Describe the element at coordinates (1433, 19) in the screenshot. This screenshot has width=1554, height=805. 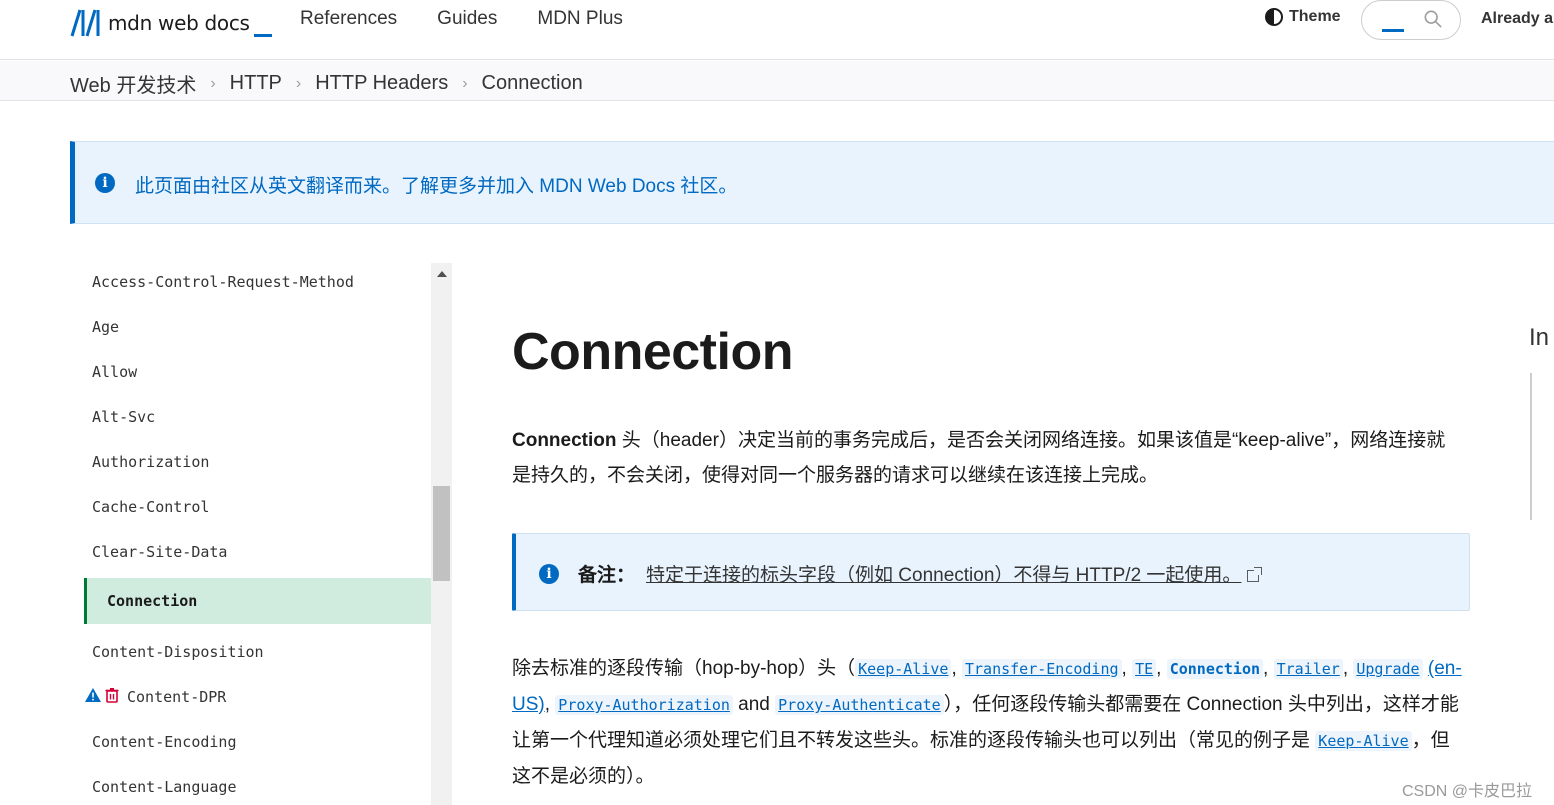
I see `search-icon` at that location.